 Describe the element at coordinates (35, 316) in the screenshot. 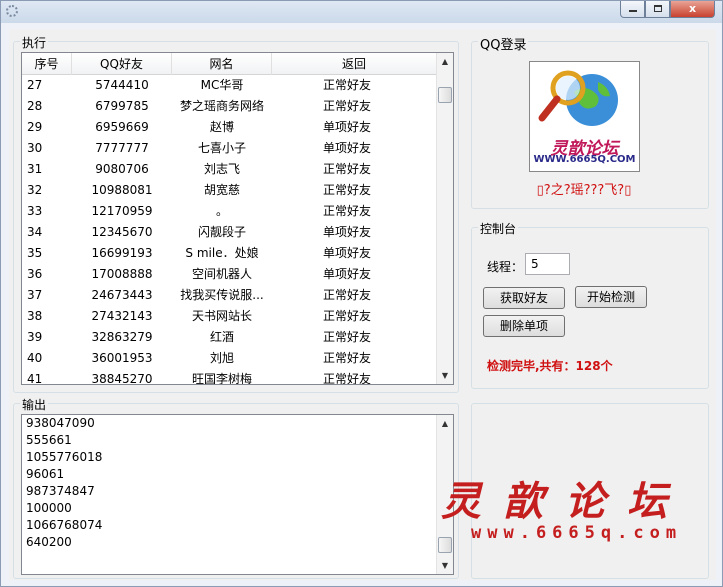

I see `cell-index: 38` at that location.